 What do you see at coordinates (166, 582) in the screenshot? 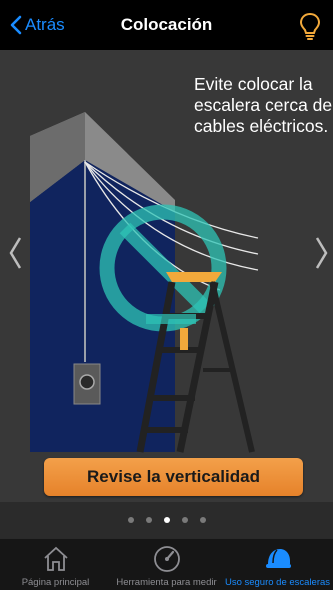
I see `tab-label: Herramienta para medir` at bounding box center [166, 582].